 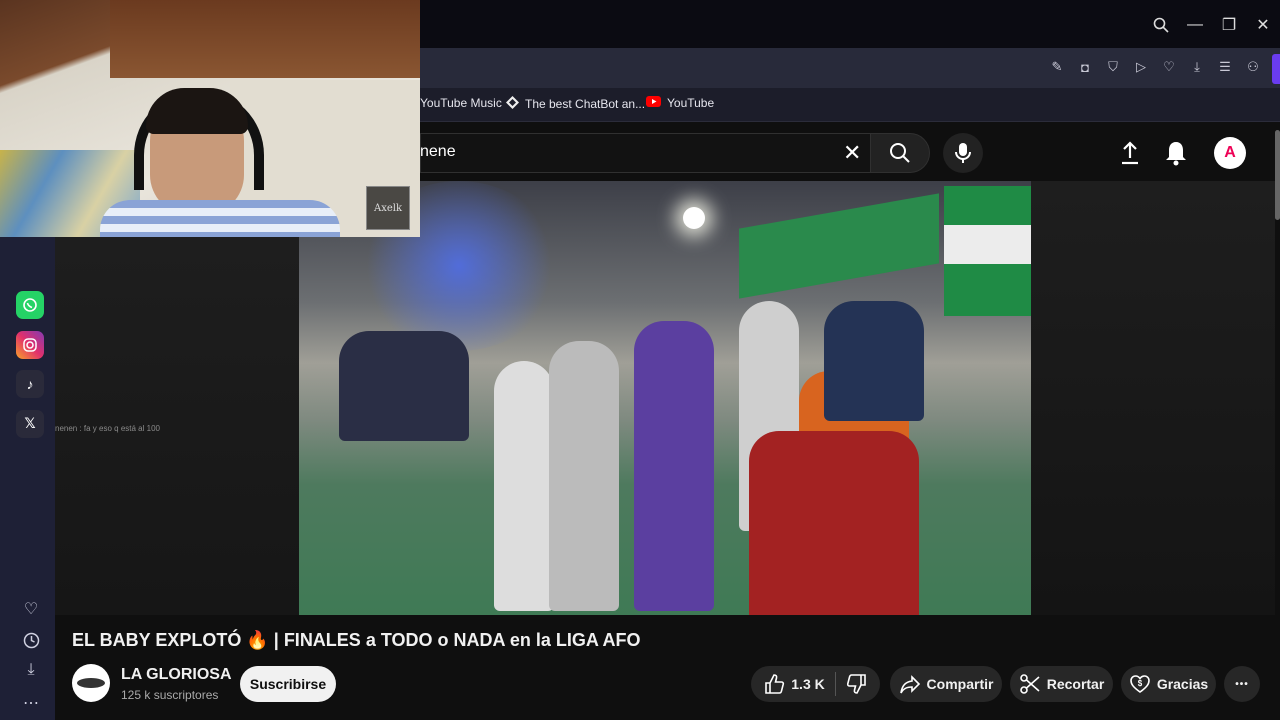 I want to click on like-dislike-group: 1.3 K, so click(x=815, y=684).